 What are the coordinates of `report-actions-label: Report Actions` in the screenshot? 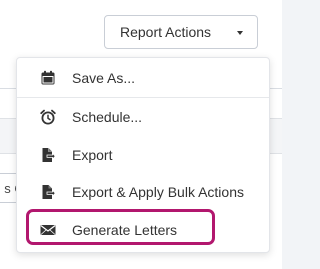 It's located at (166, 32).